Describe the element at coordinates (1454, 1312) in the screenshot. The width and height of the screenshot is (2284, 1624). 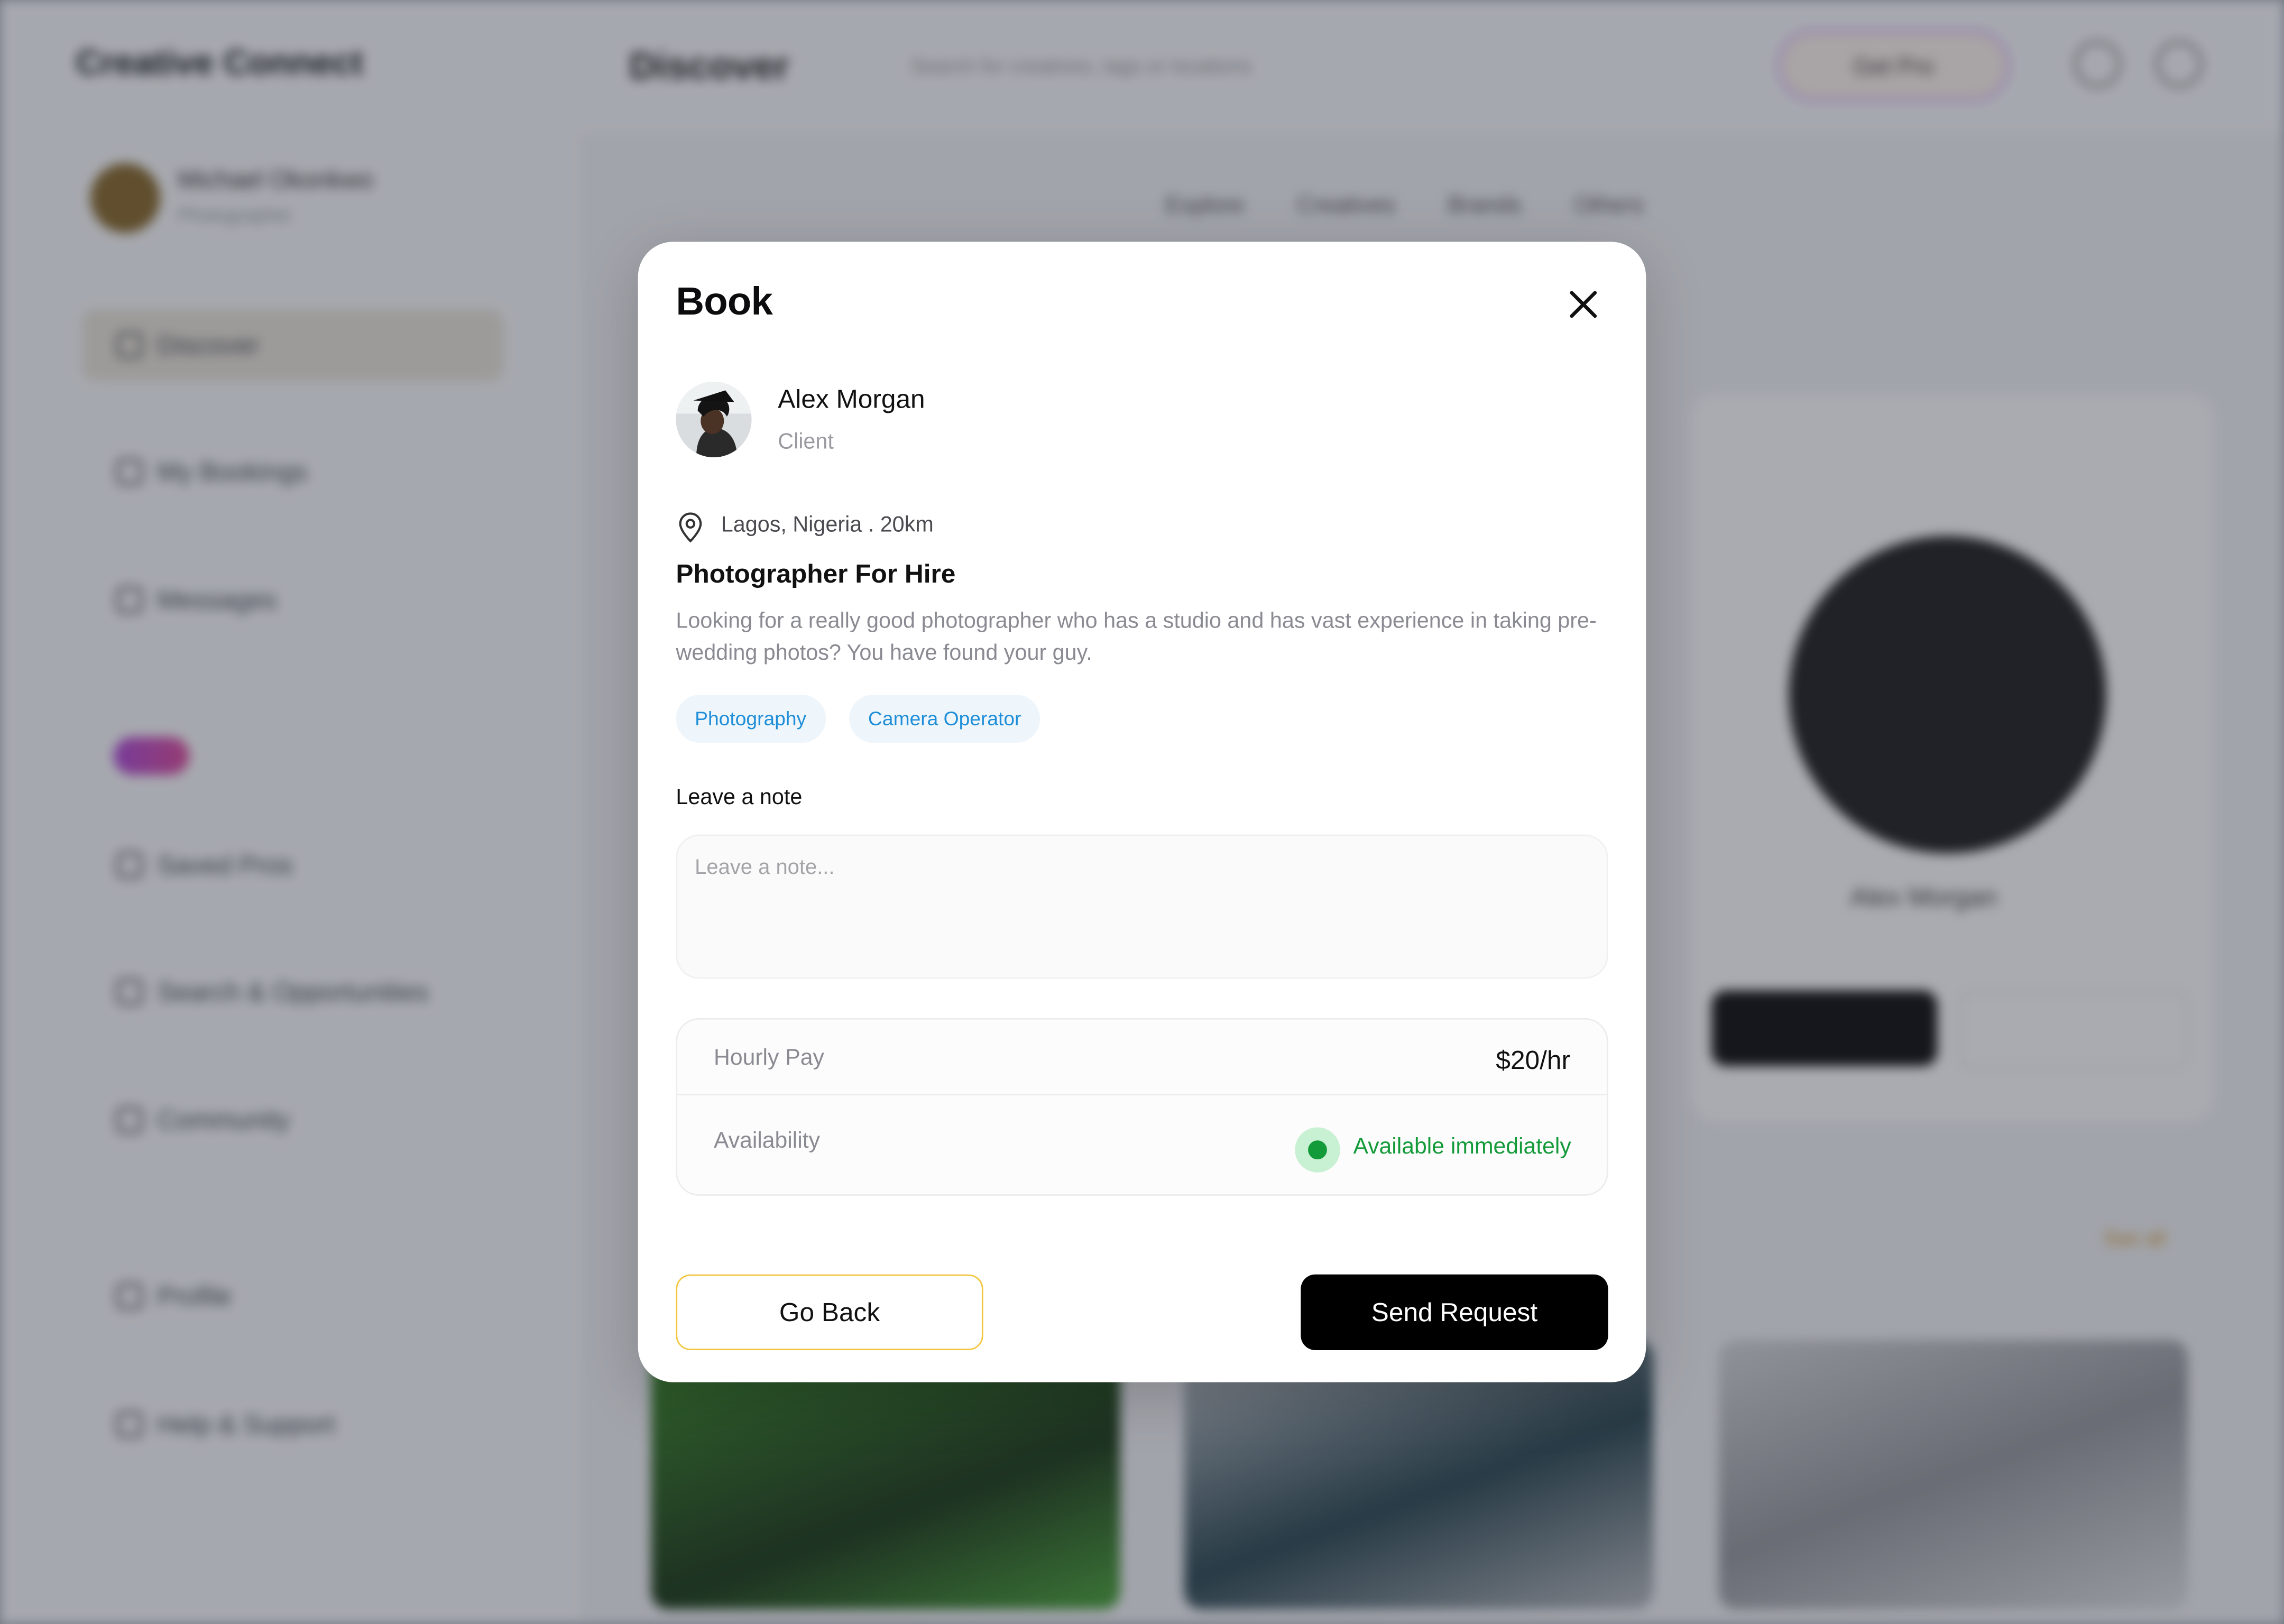
I see `send-request-button: Send Request` at that location.